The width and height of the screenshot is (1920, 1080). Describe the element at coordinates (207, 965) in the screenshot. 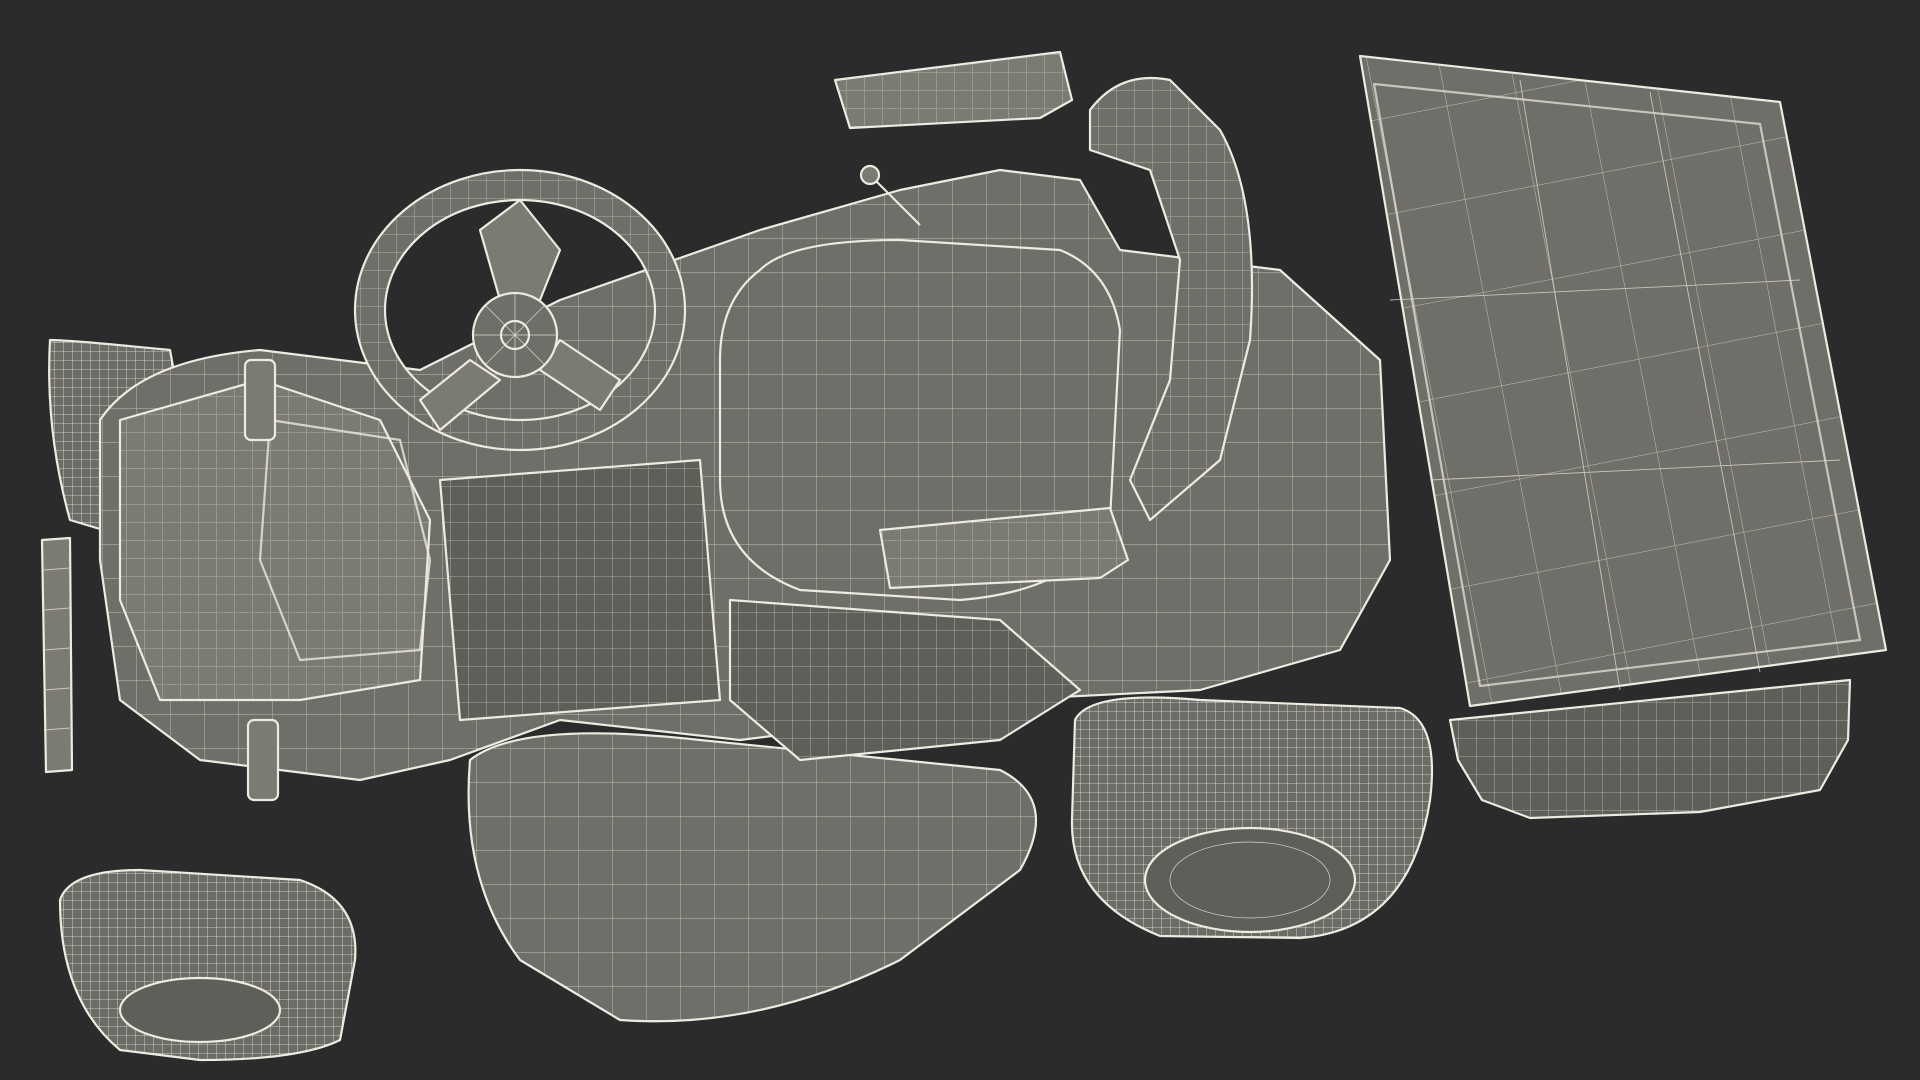

I see `front-right-tire` at that location.